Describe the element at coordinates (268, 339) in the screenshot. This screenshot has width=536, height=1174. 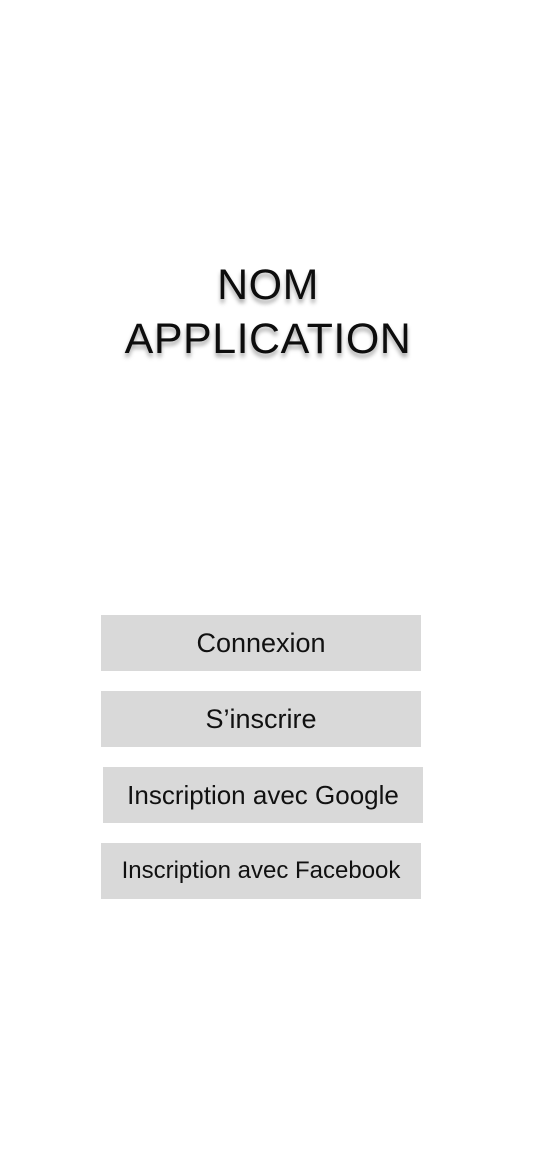
I see `app-title-line-2: APPLICATION` at that location.